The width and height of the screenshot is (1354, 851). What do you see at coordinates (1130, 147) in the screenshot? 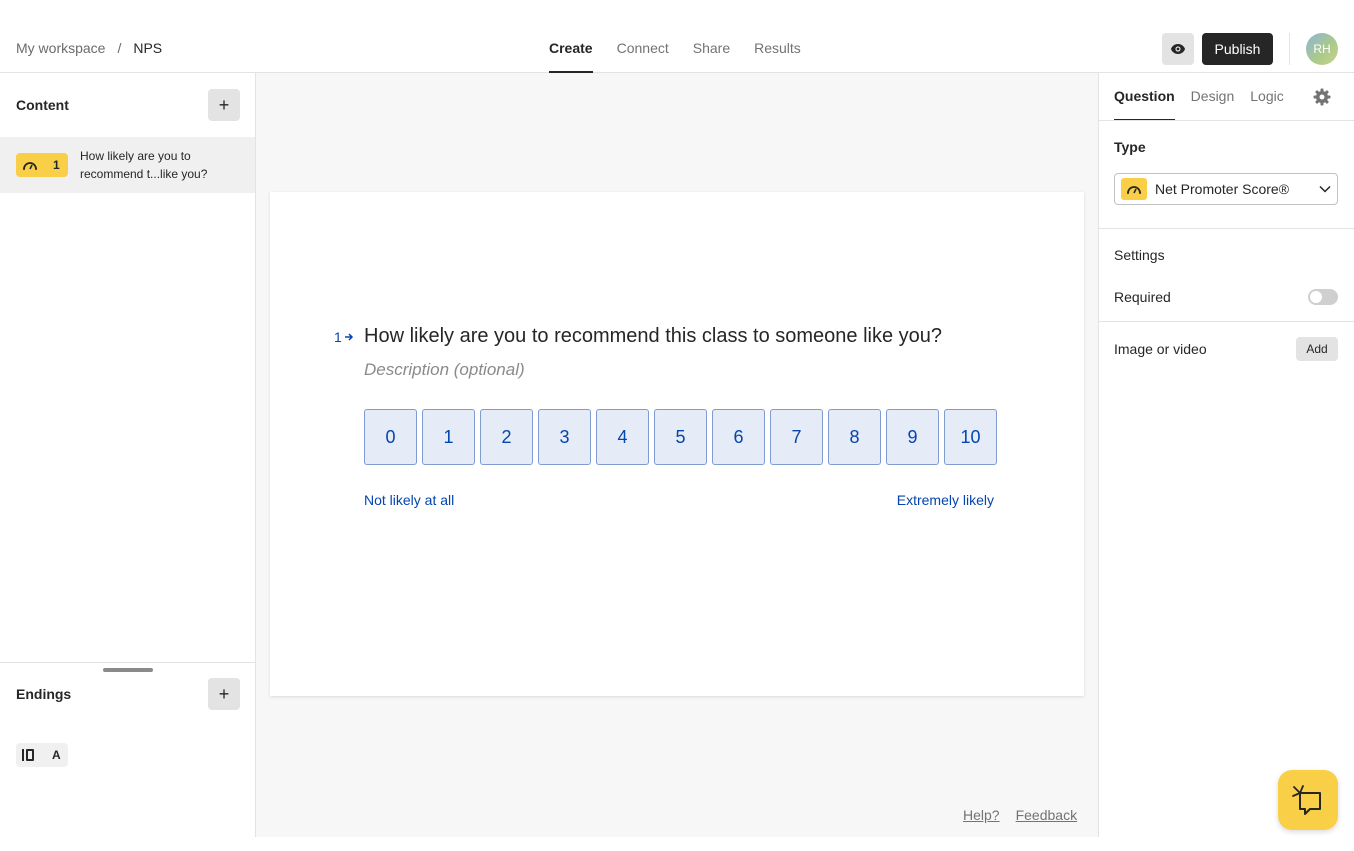
I see `type-heading: Type` at bounding box center [1130, 147].